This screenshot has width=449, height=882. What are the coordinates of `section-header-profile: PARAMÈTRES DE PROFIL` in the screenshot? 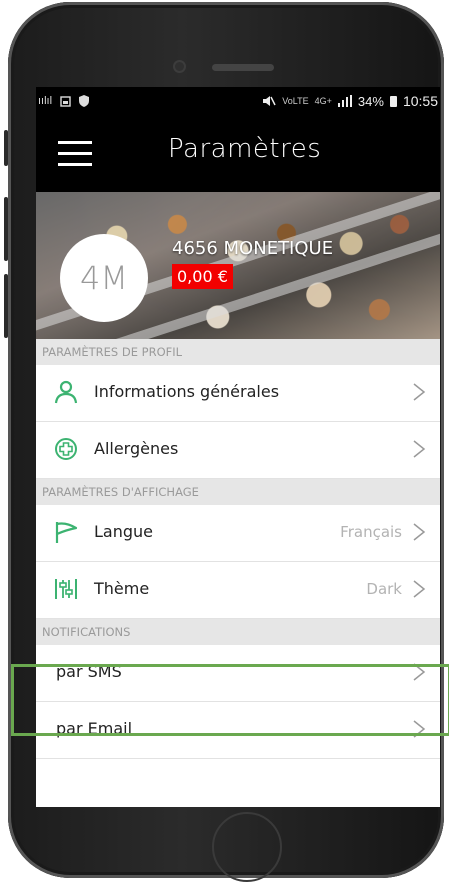 It's located at (238, 352).